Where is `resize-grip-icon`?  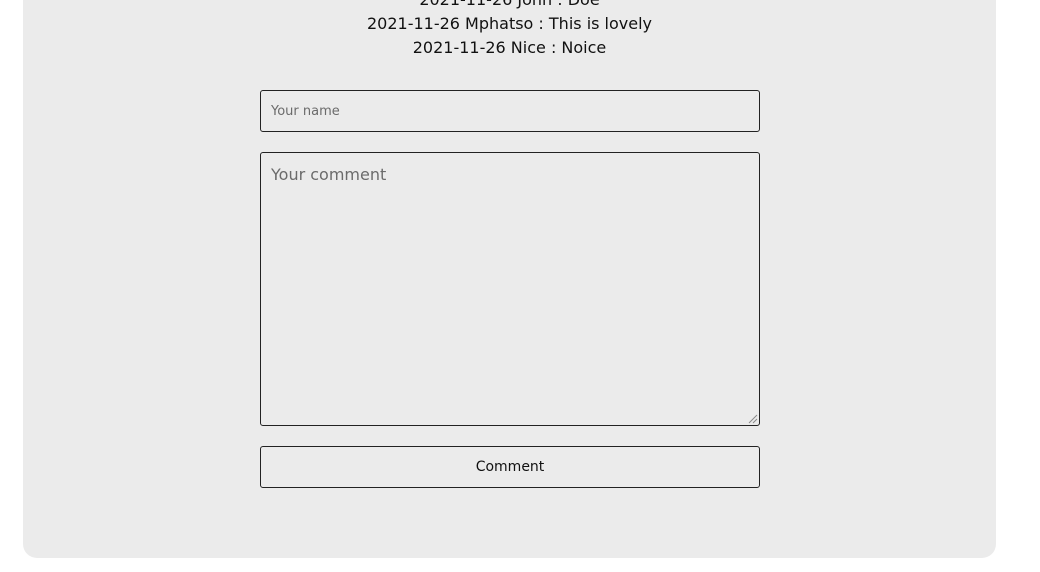 resize-grip-icon is located at coordinates (752, 418).